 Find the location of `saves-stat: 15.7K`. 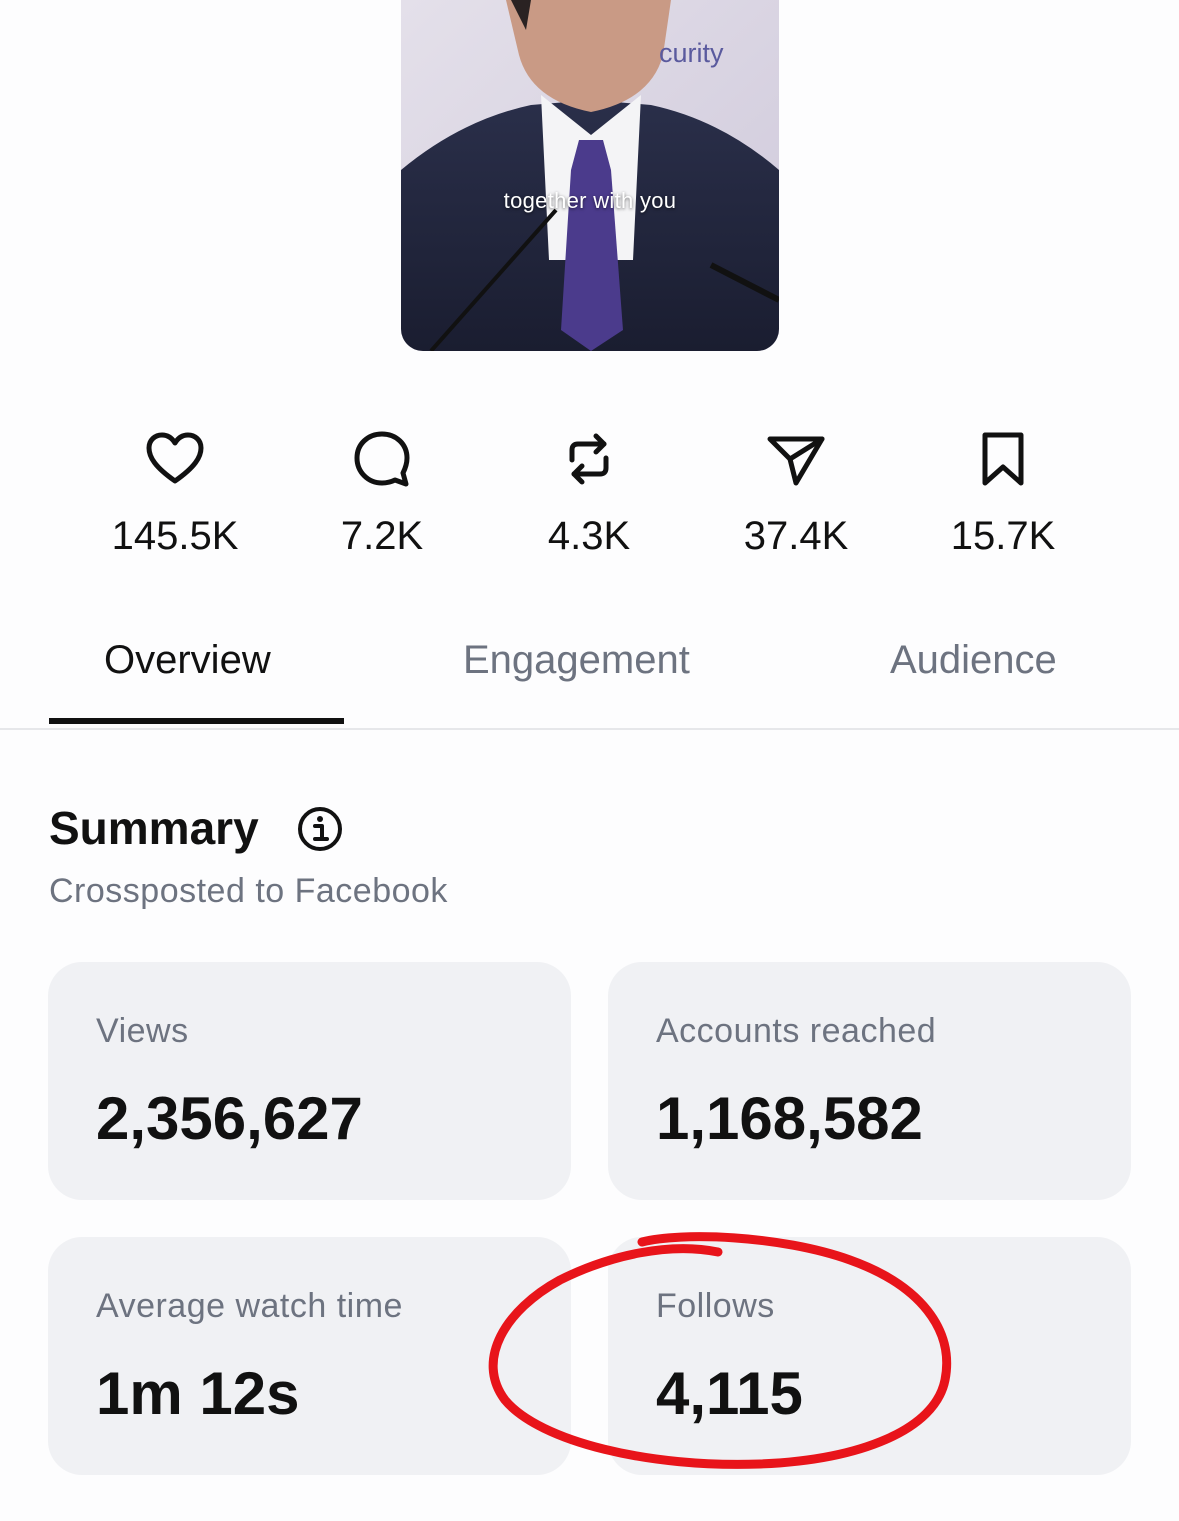

saves-stat: 15.7K is located at coordinates (1003, 494).